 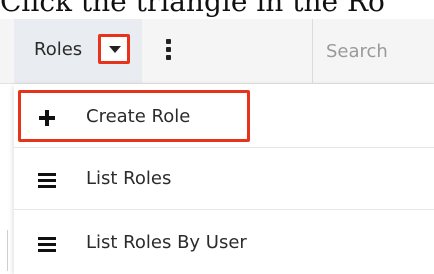 I want to click on menu-item-label: List Roles By User, so click(x=166, y=242).